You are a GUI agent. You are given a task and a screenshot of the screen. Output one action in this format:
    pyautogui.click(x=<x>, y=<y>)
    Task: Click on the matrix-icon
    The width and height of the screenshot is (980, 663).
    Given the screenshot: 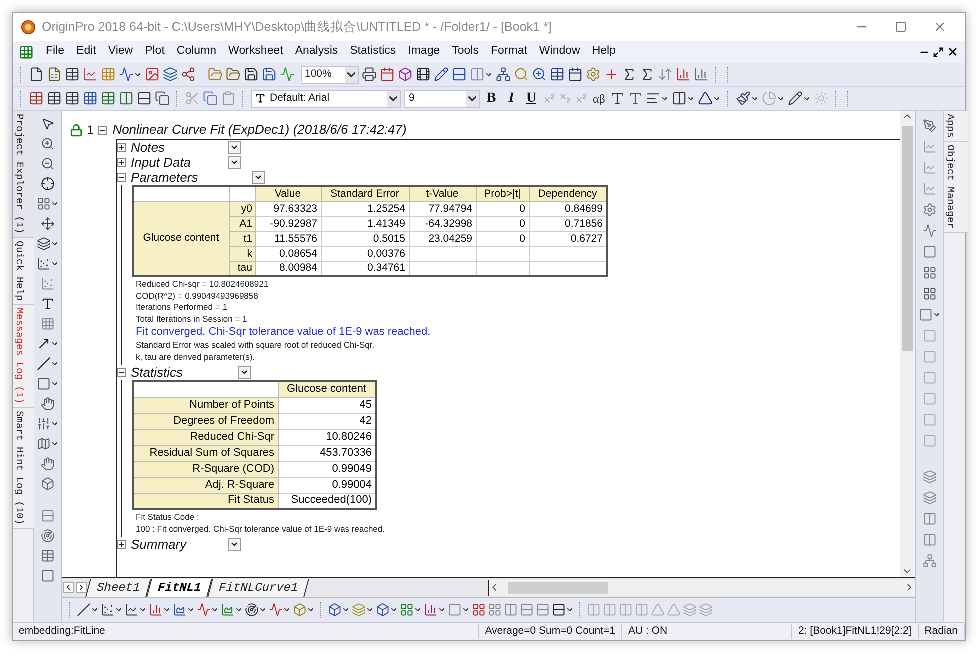 What is the action you would take?
    pyautogui.click(x=108, y=74)
    